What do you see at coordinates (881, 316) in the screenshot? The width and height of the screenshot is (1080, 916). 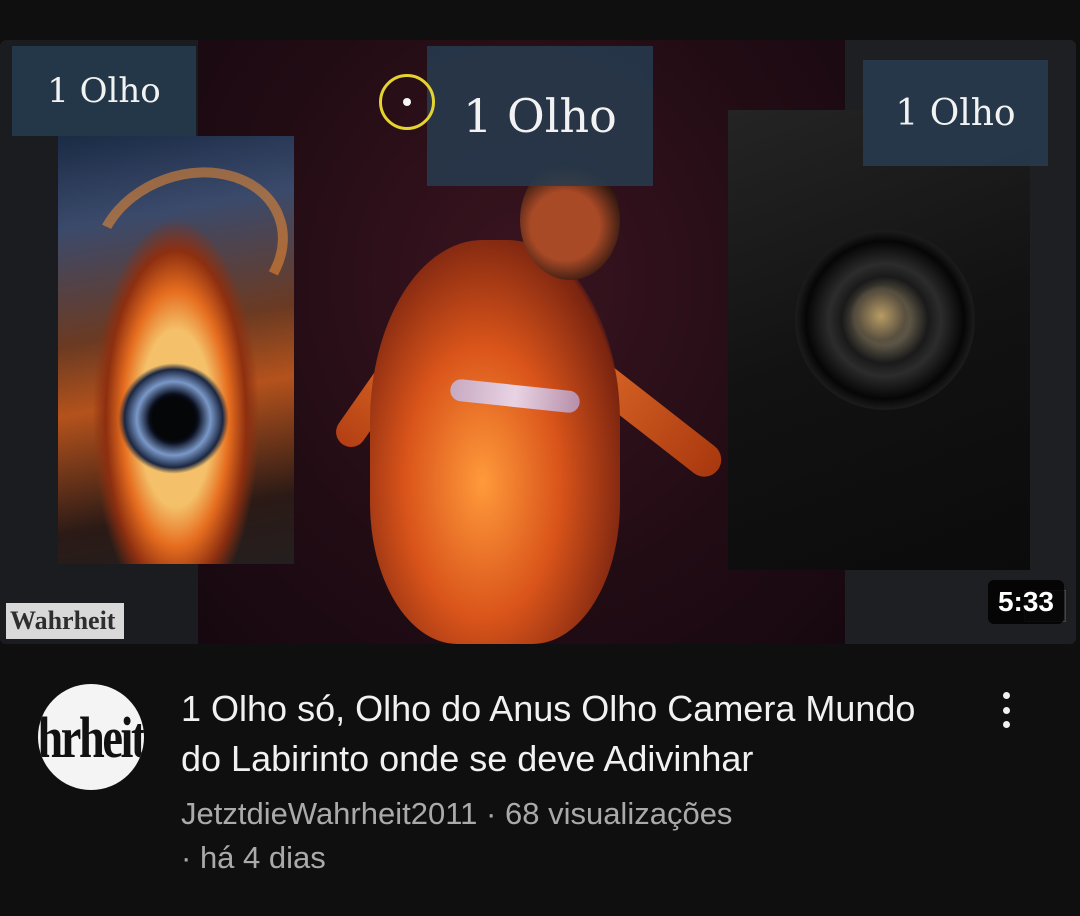 I see `camera-lens-reflection` at bounding box center [881, 316].